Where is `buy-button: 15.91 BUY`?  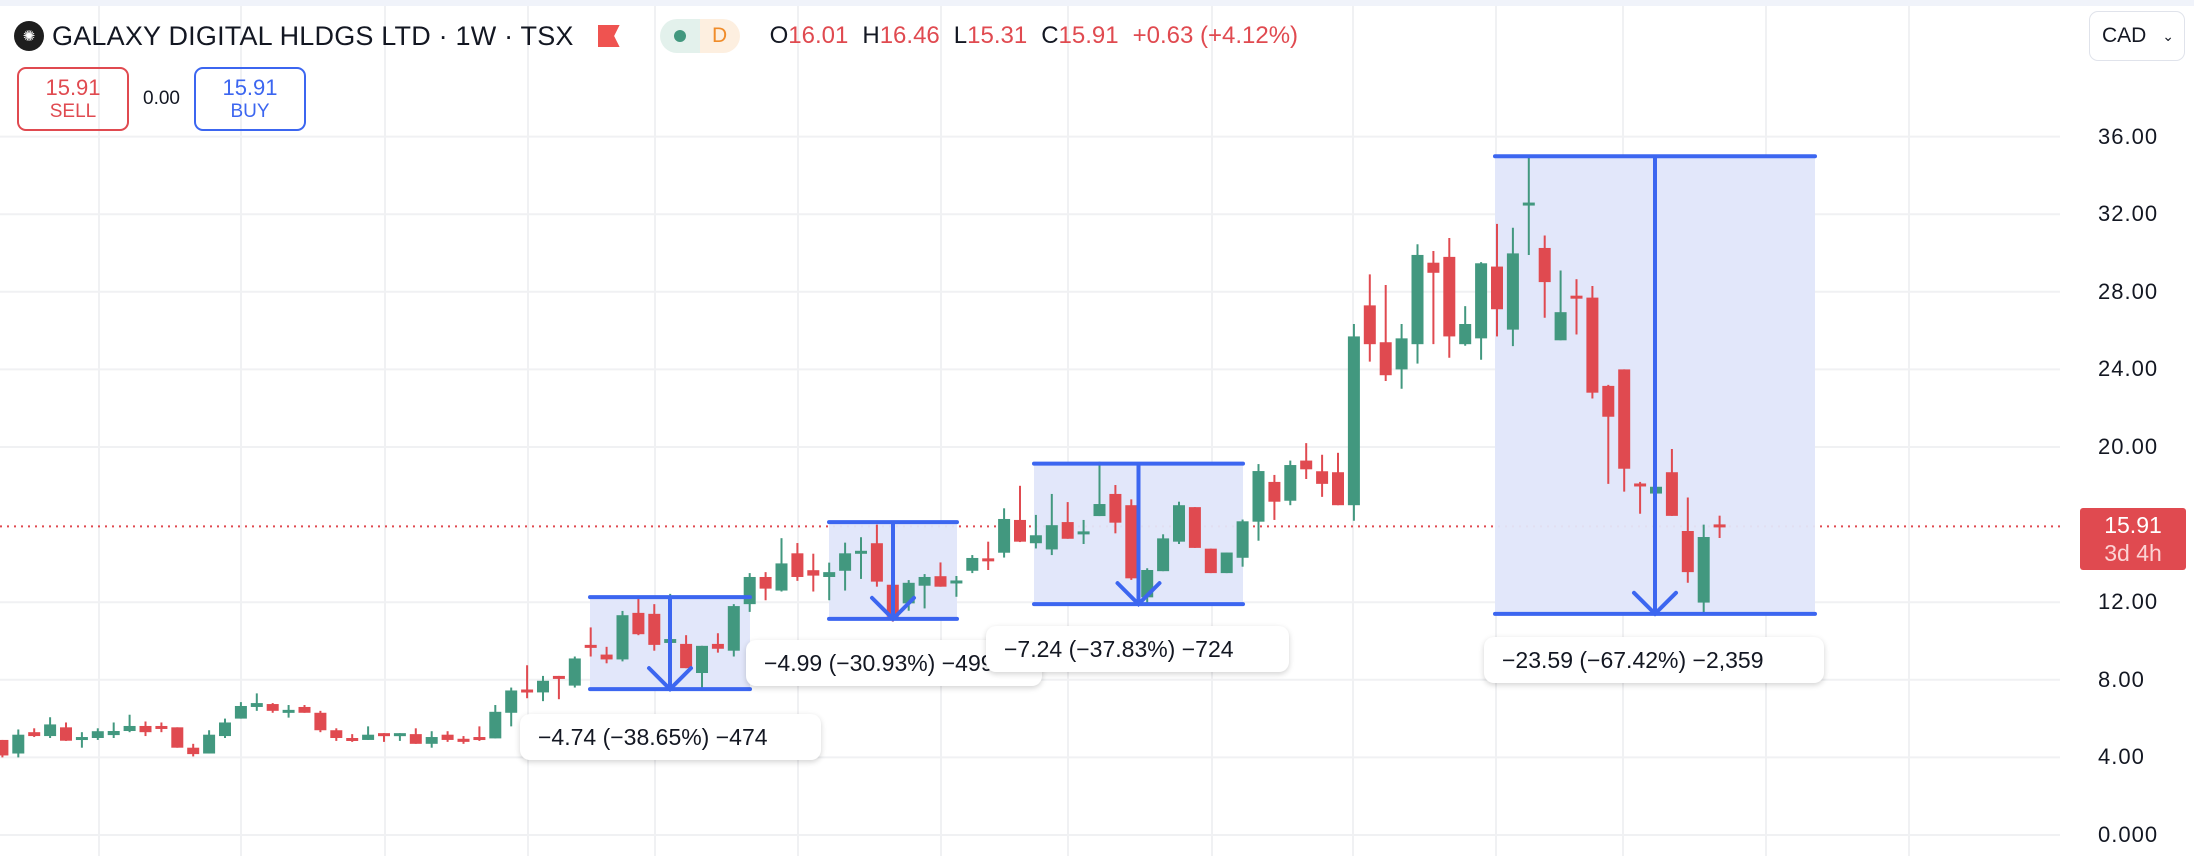 buy-button: 15.91 BUY is located at coordinates (249, 99).